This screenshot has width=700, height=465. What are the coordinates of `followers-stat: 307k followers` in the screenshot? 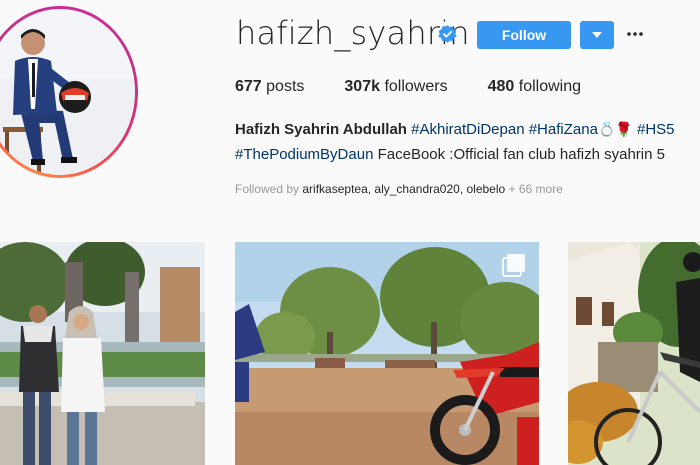 It's located at (395, 87).